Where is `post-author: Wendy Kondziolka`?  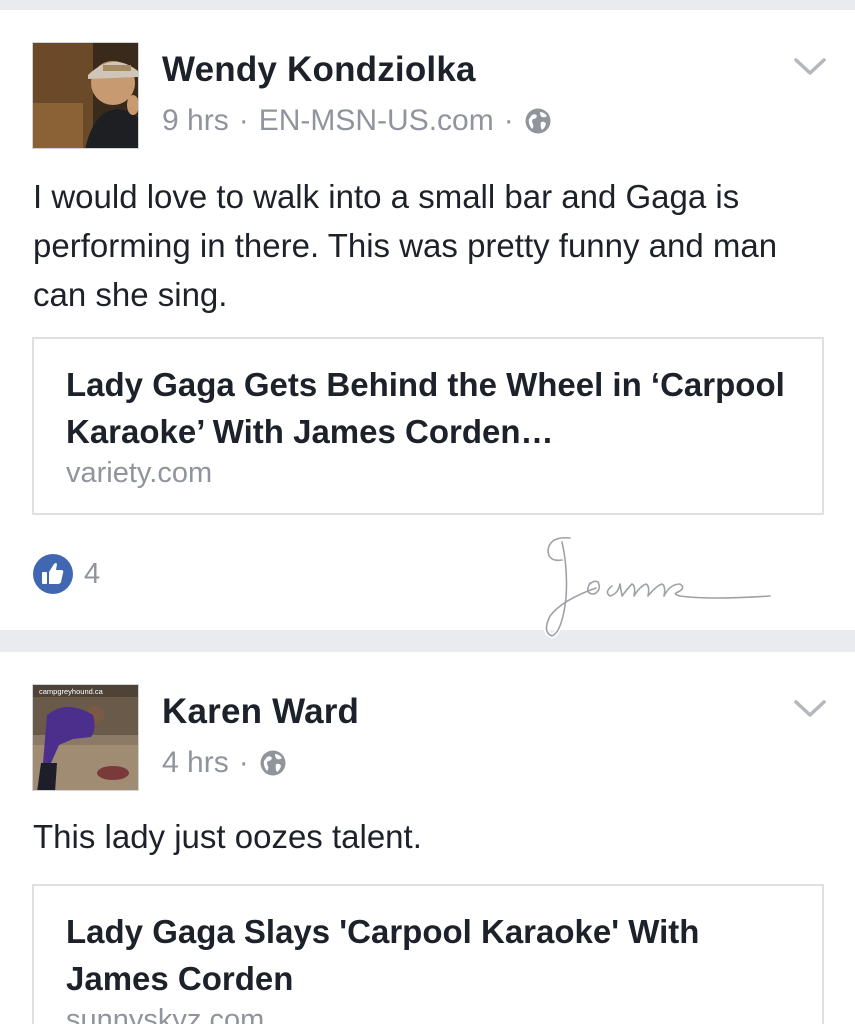
post-author: Wendy Kondziolka is located at coordinates (319, 70).